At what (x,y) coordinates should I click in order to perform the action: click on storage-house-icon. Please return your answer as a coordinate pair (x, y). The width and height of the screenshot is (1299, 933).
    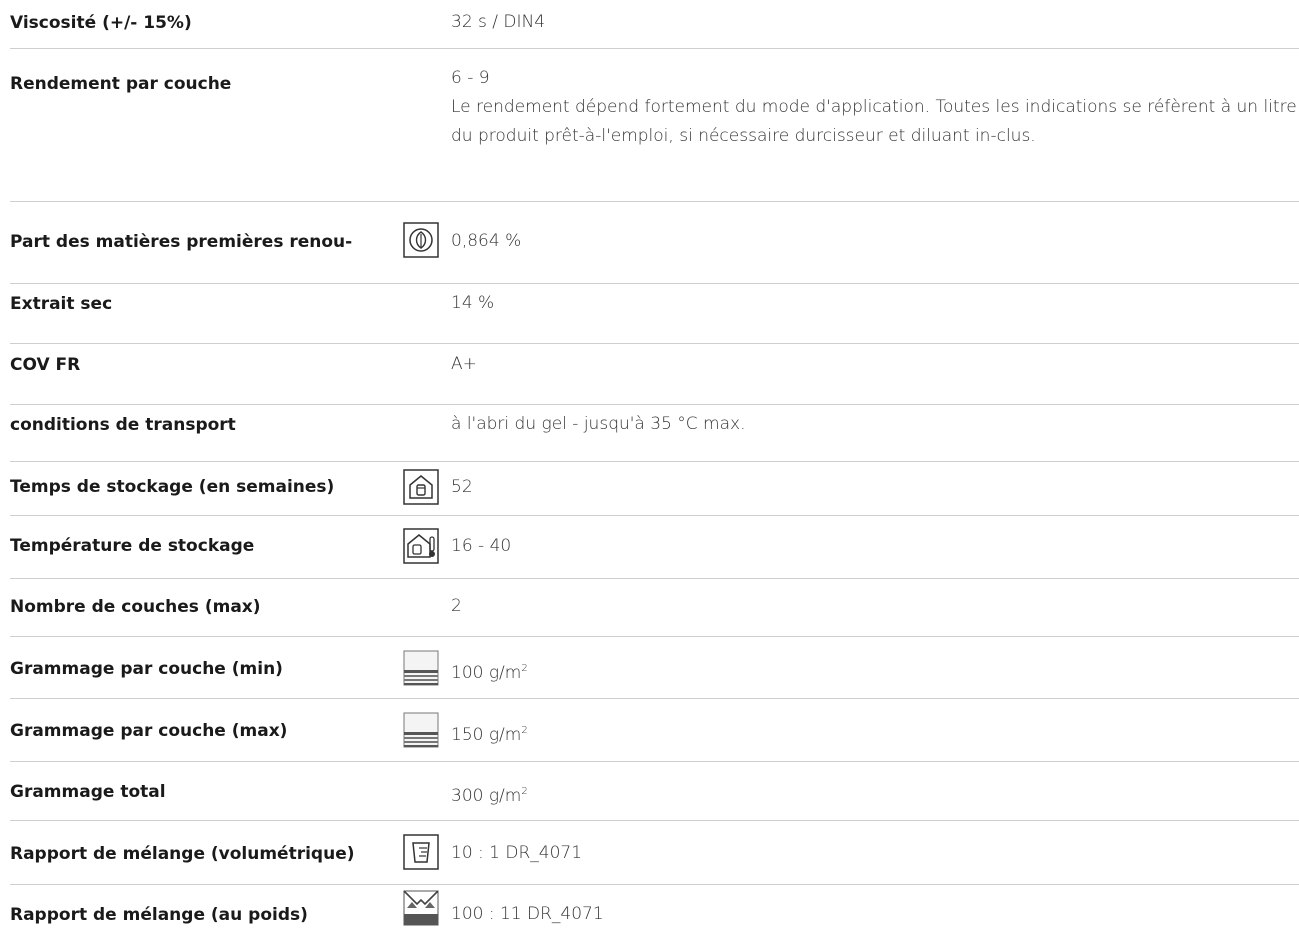
    Looking at the image, I should click on (421, 487).